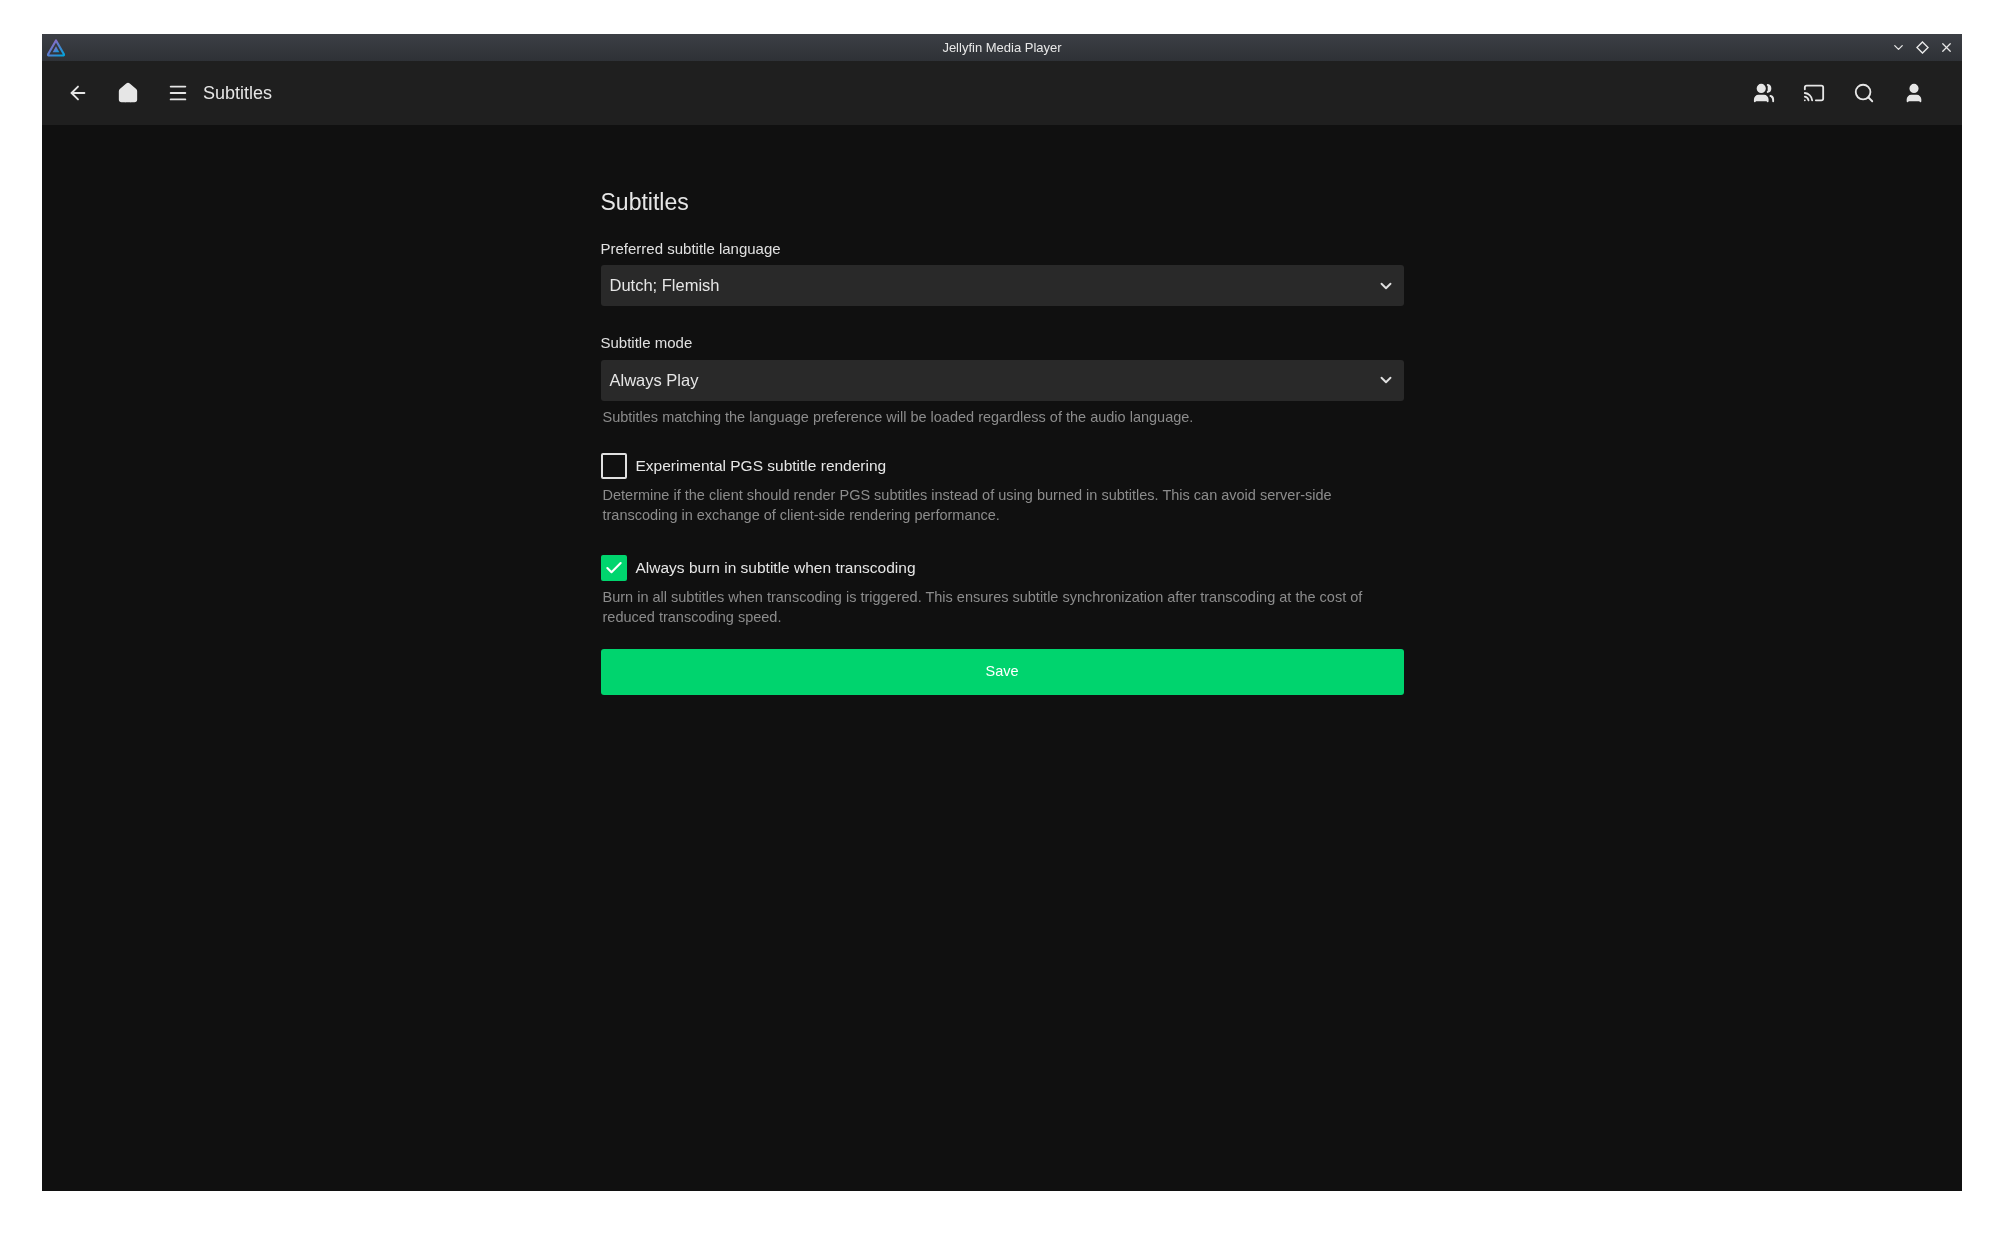 This screenshot has width=2004, height=1240. Describe the element at coordinates (967, 505) in the screenshot. I see `help-text: Determine if the client should render PGS subtitles instead of using burned in subtitles. This can avoid server-side transcoding in exchange of client-side rendering performance.` at that location.